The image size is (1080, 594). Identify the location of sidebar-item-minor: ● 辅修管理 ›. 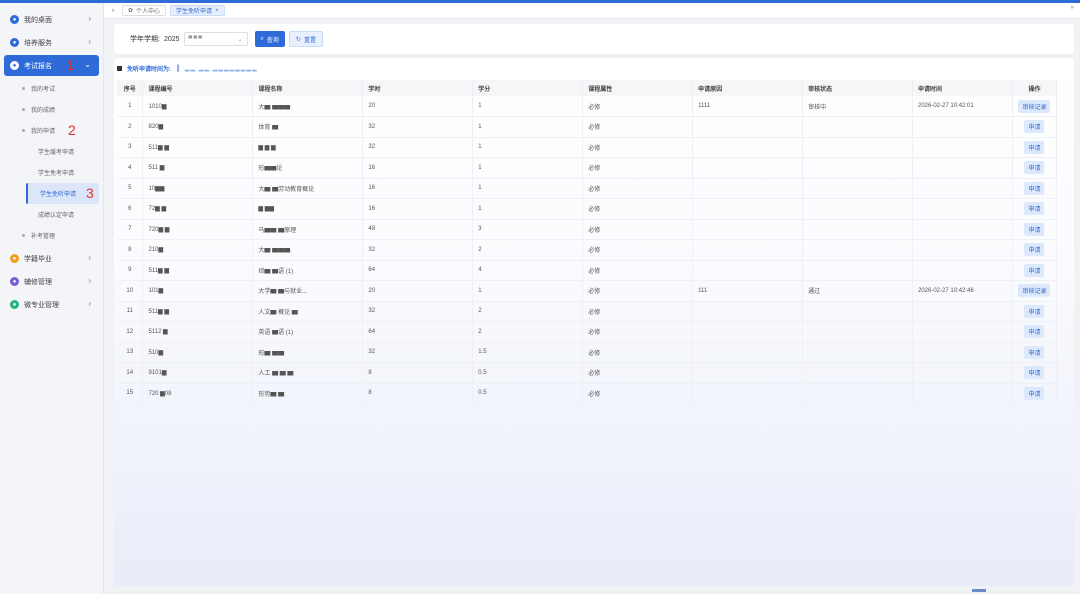
(51, 281).